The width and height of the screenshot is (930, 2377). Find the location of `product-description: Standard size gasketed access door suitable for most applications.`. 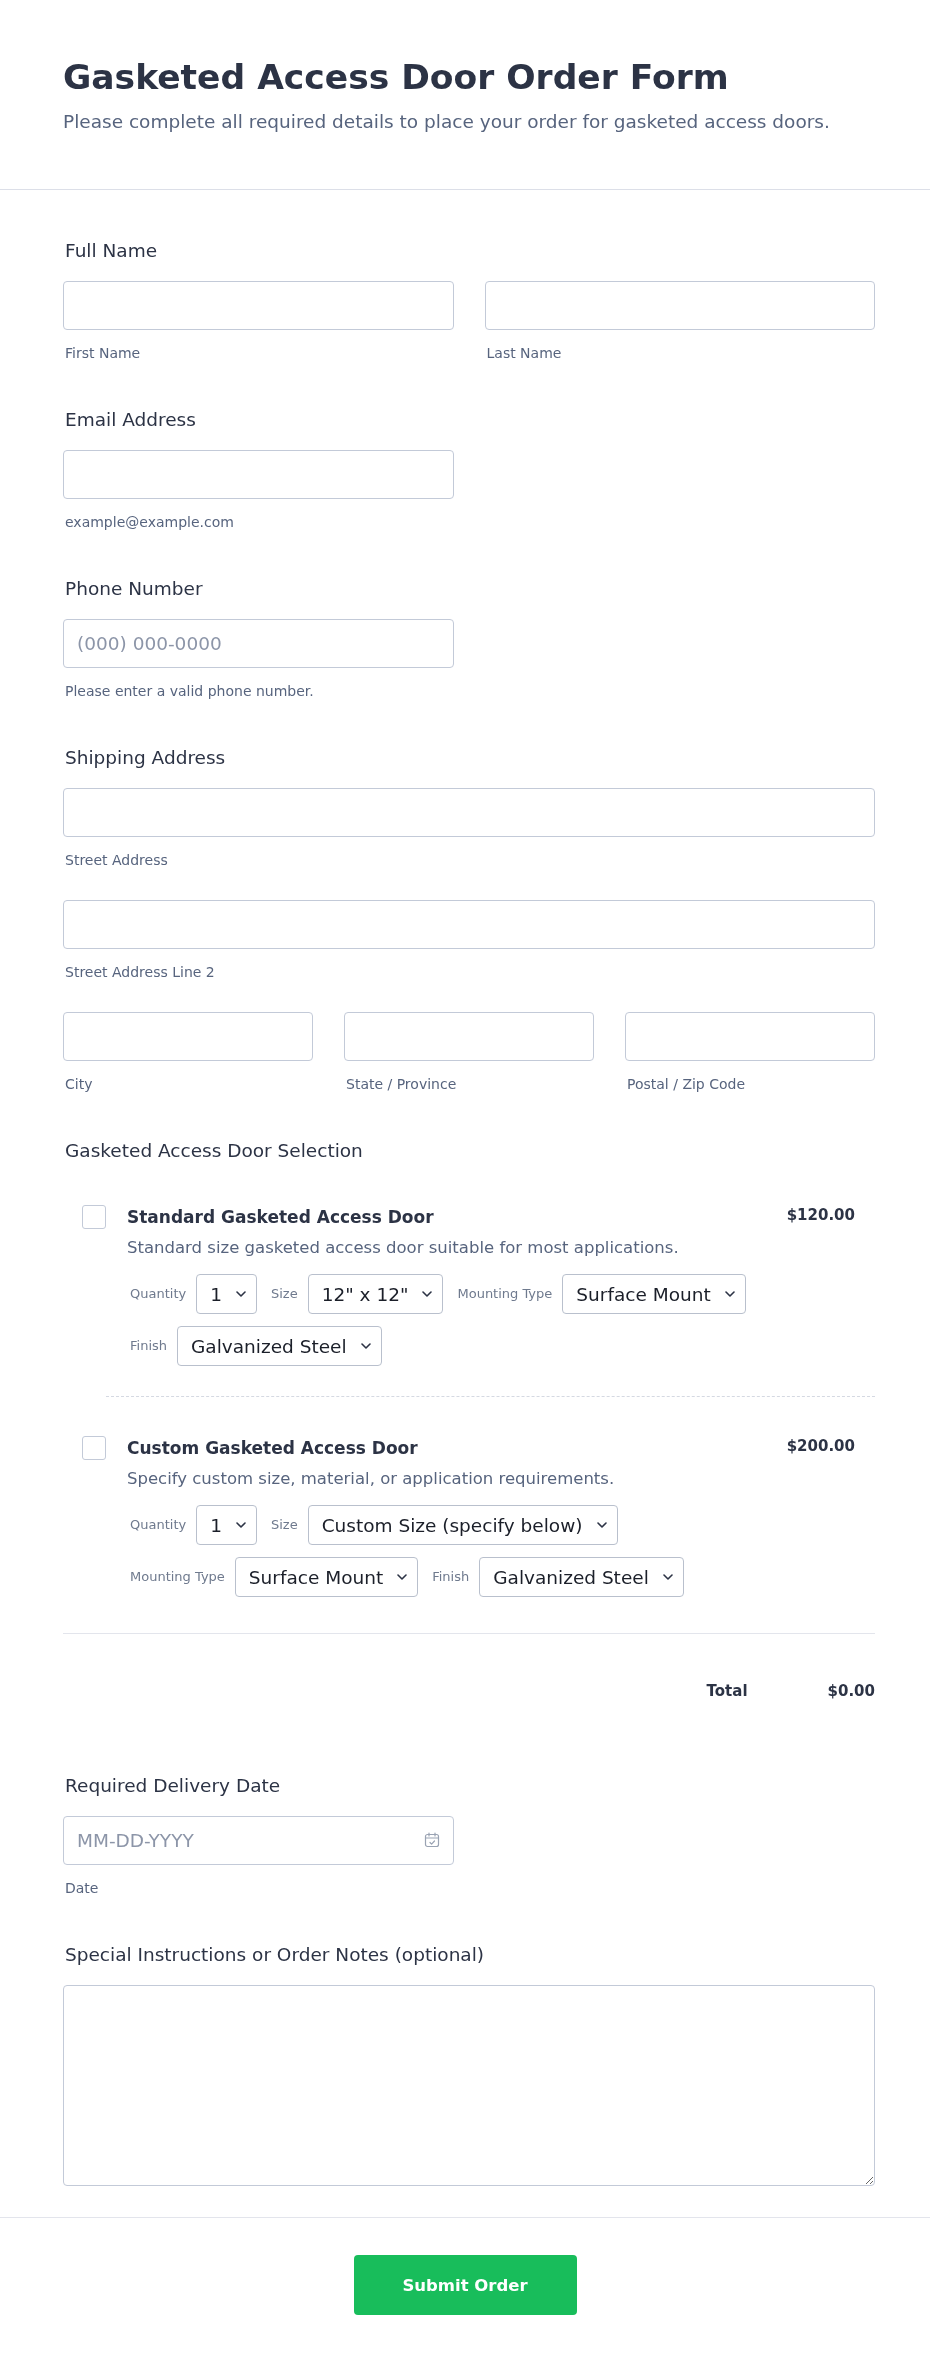

product-description: Standard size gasketed access door suitable for most applications. is located at coordinates (403, 1248).